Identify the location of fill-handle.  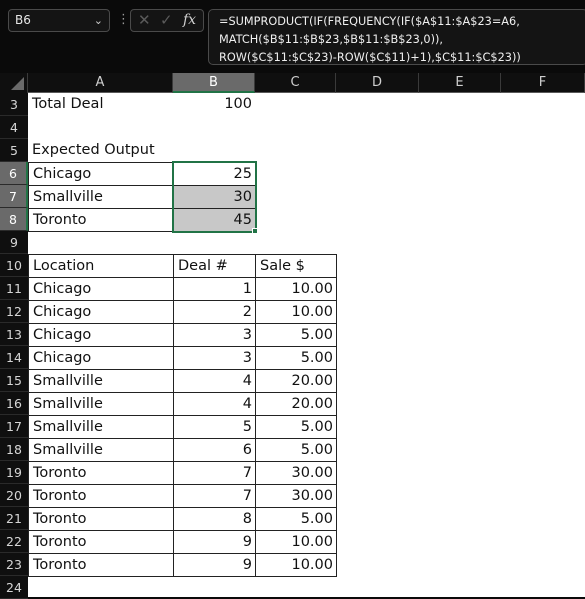
(255, 231).